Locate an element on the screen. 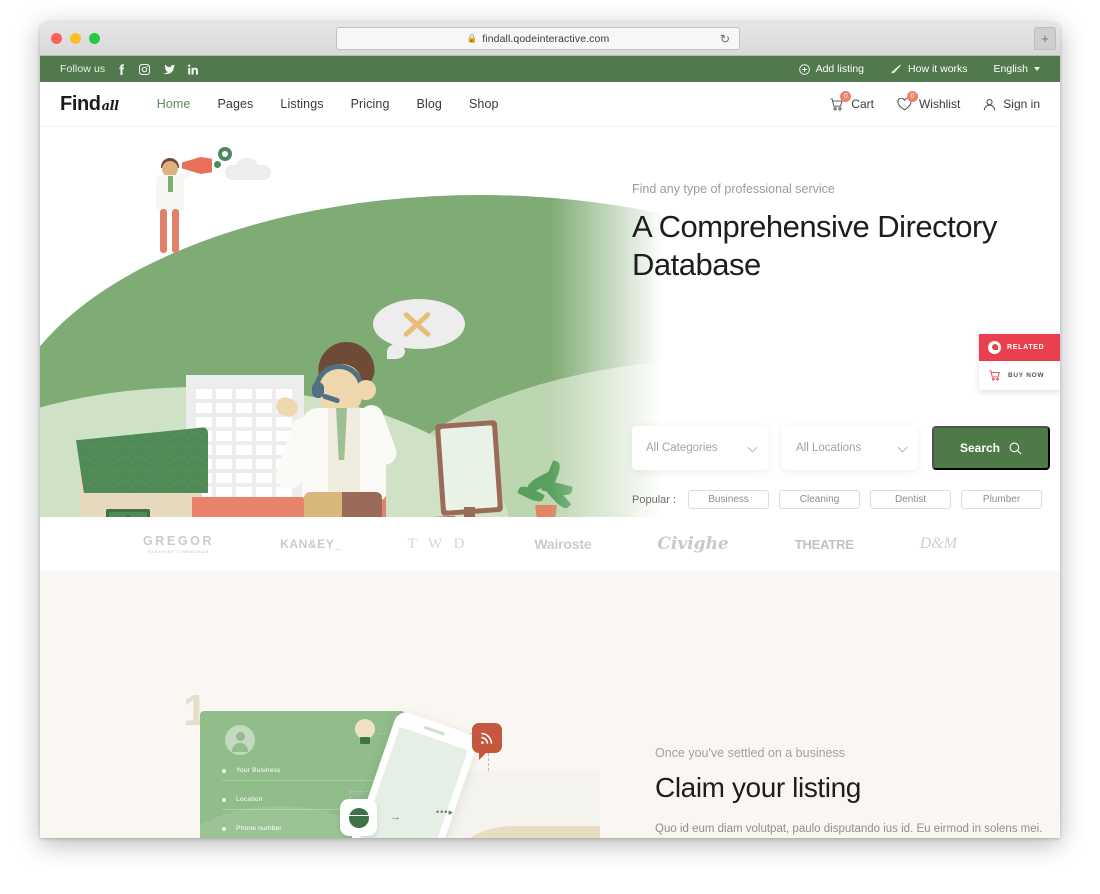 The width and height of the screenshot is (1100, 894). how-it-works-link: How it works is located at coordinates (929, 69).